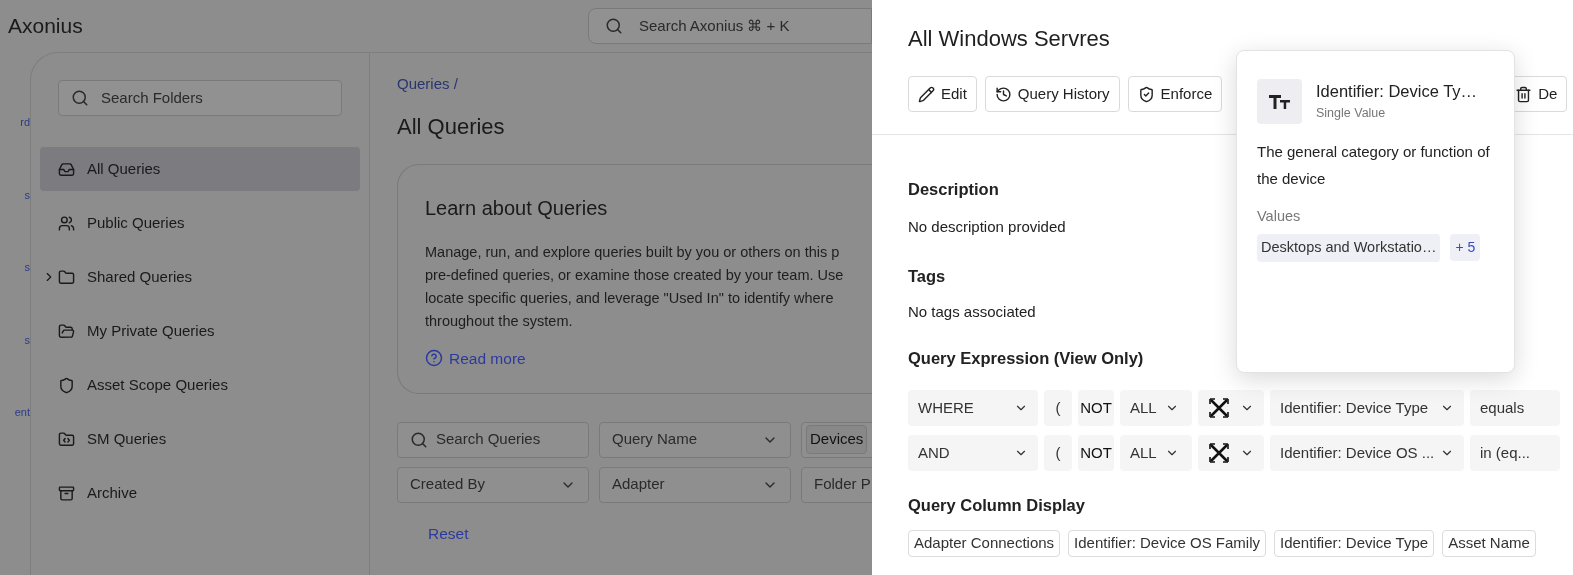 Image resolution: width=1573 pixels, height=575 pixels. What do you see at coordinates (1052, 94) in the screenshot?
I see `action-button: Query History` at bounding box center [1052, 94].